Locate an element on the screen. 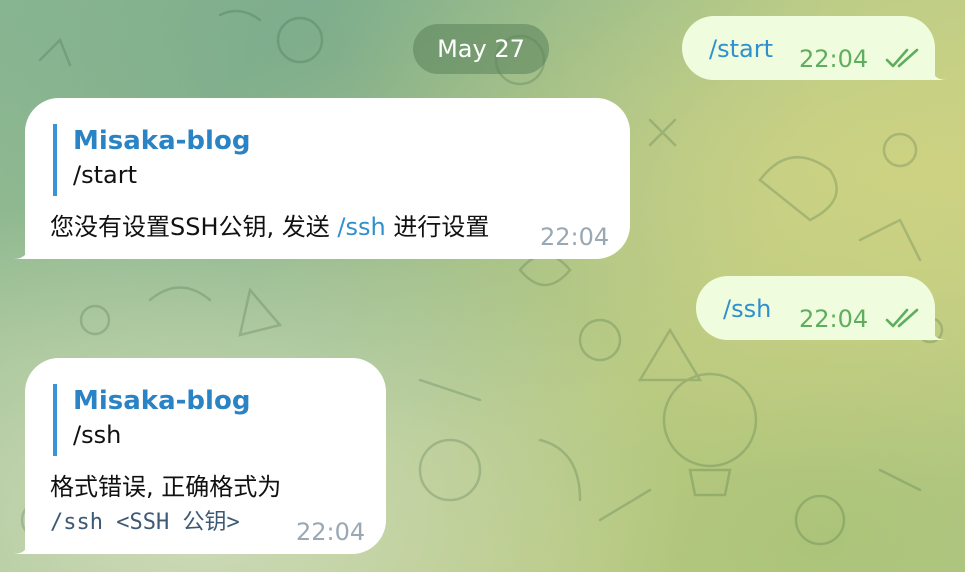 This screenshot has height=572, width=965. code-snippet: /ssh <SSH 公钥> is located at coordinates (145, 523).